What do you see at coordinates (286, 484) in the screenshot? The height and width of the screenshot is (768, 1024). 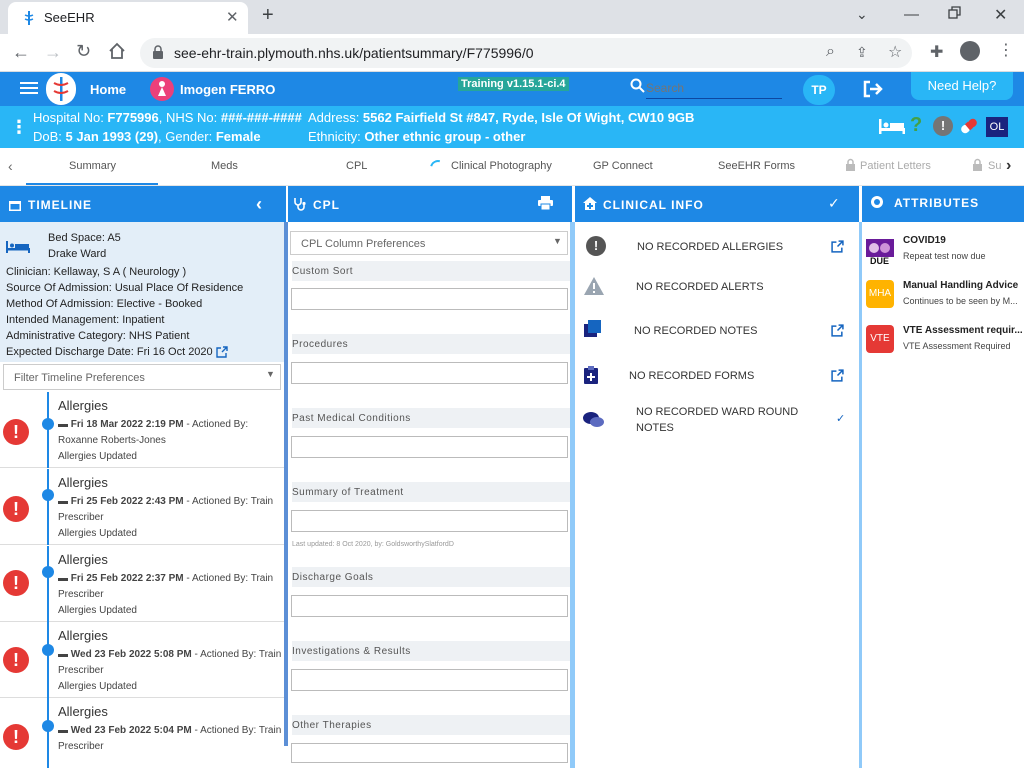 I see `timeline-scrollbar` at bounding box center [286, 484].